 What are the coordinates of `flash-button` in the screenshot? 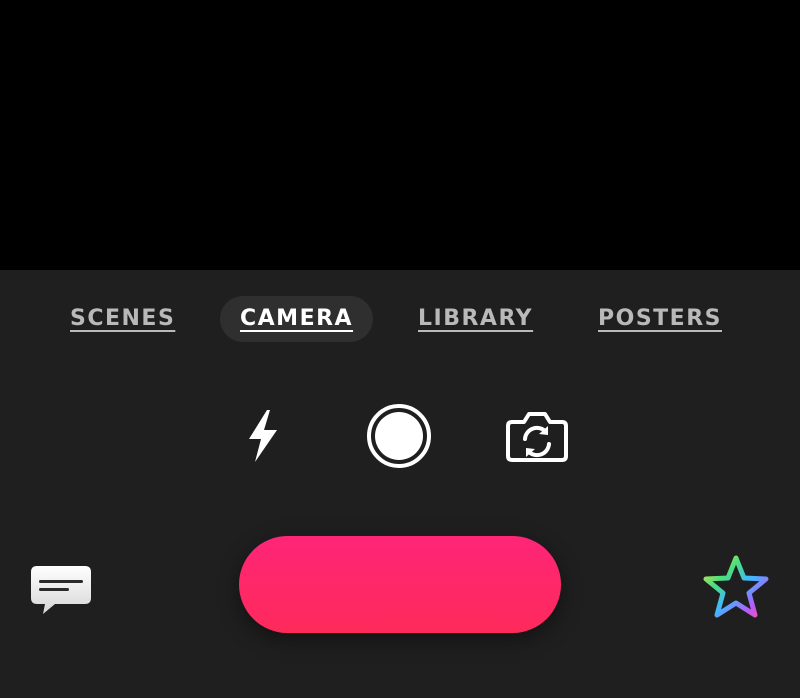 It's located at (263, 436).